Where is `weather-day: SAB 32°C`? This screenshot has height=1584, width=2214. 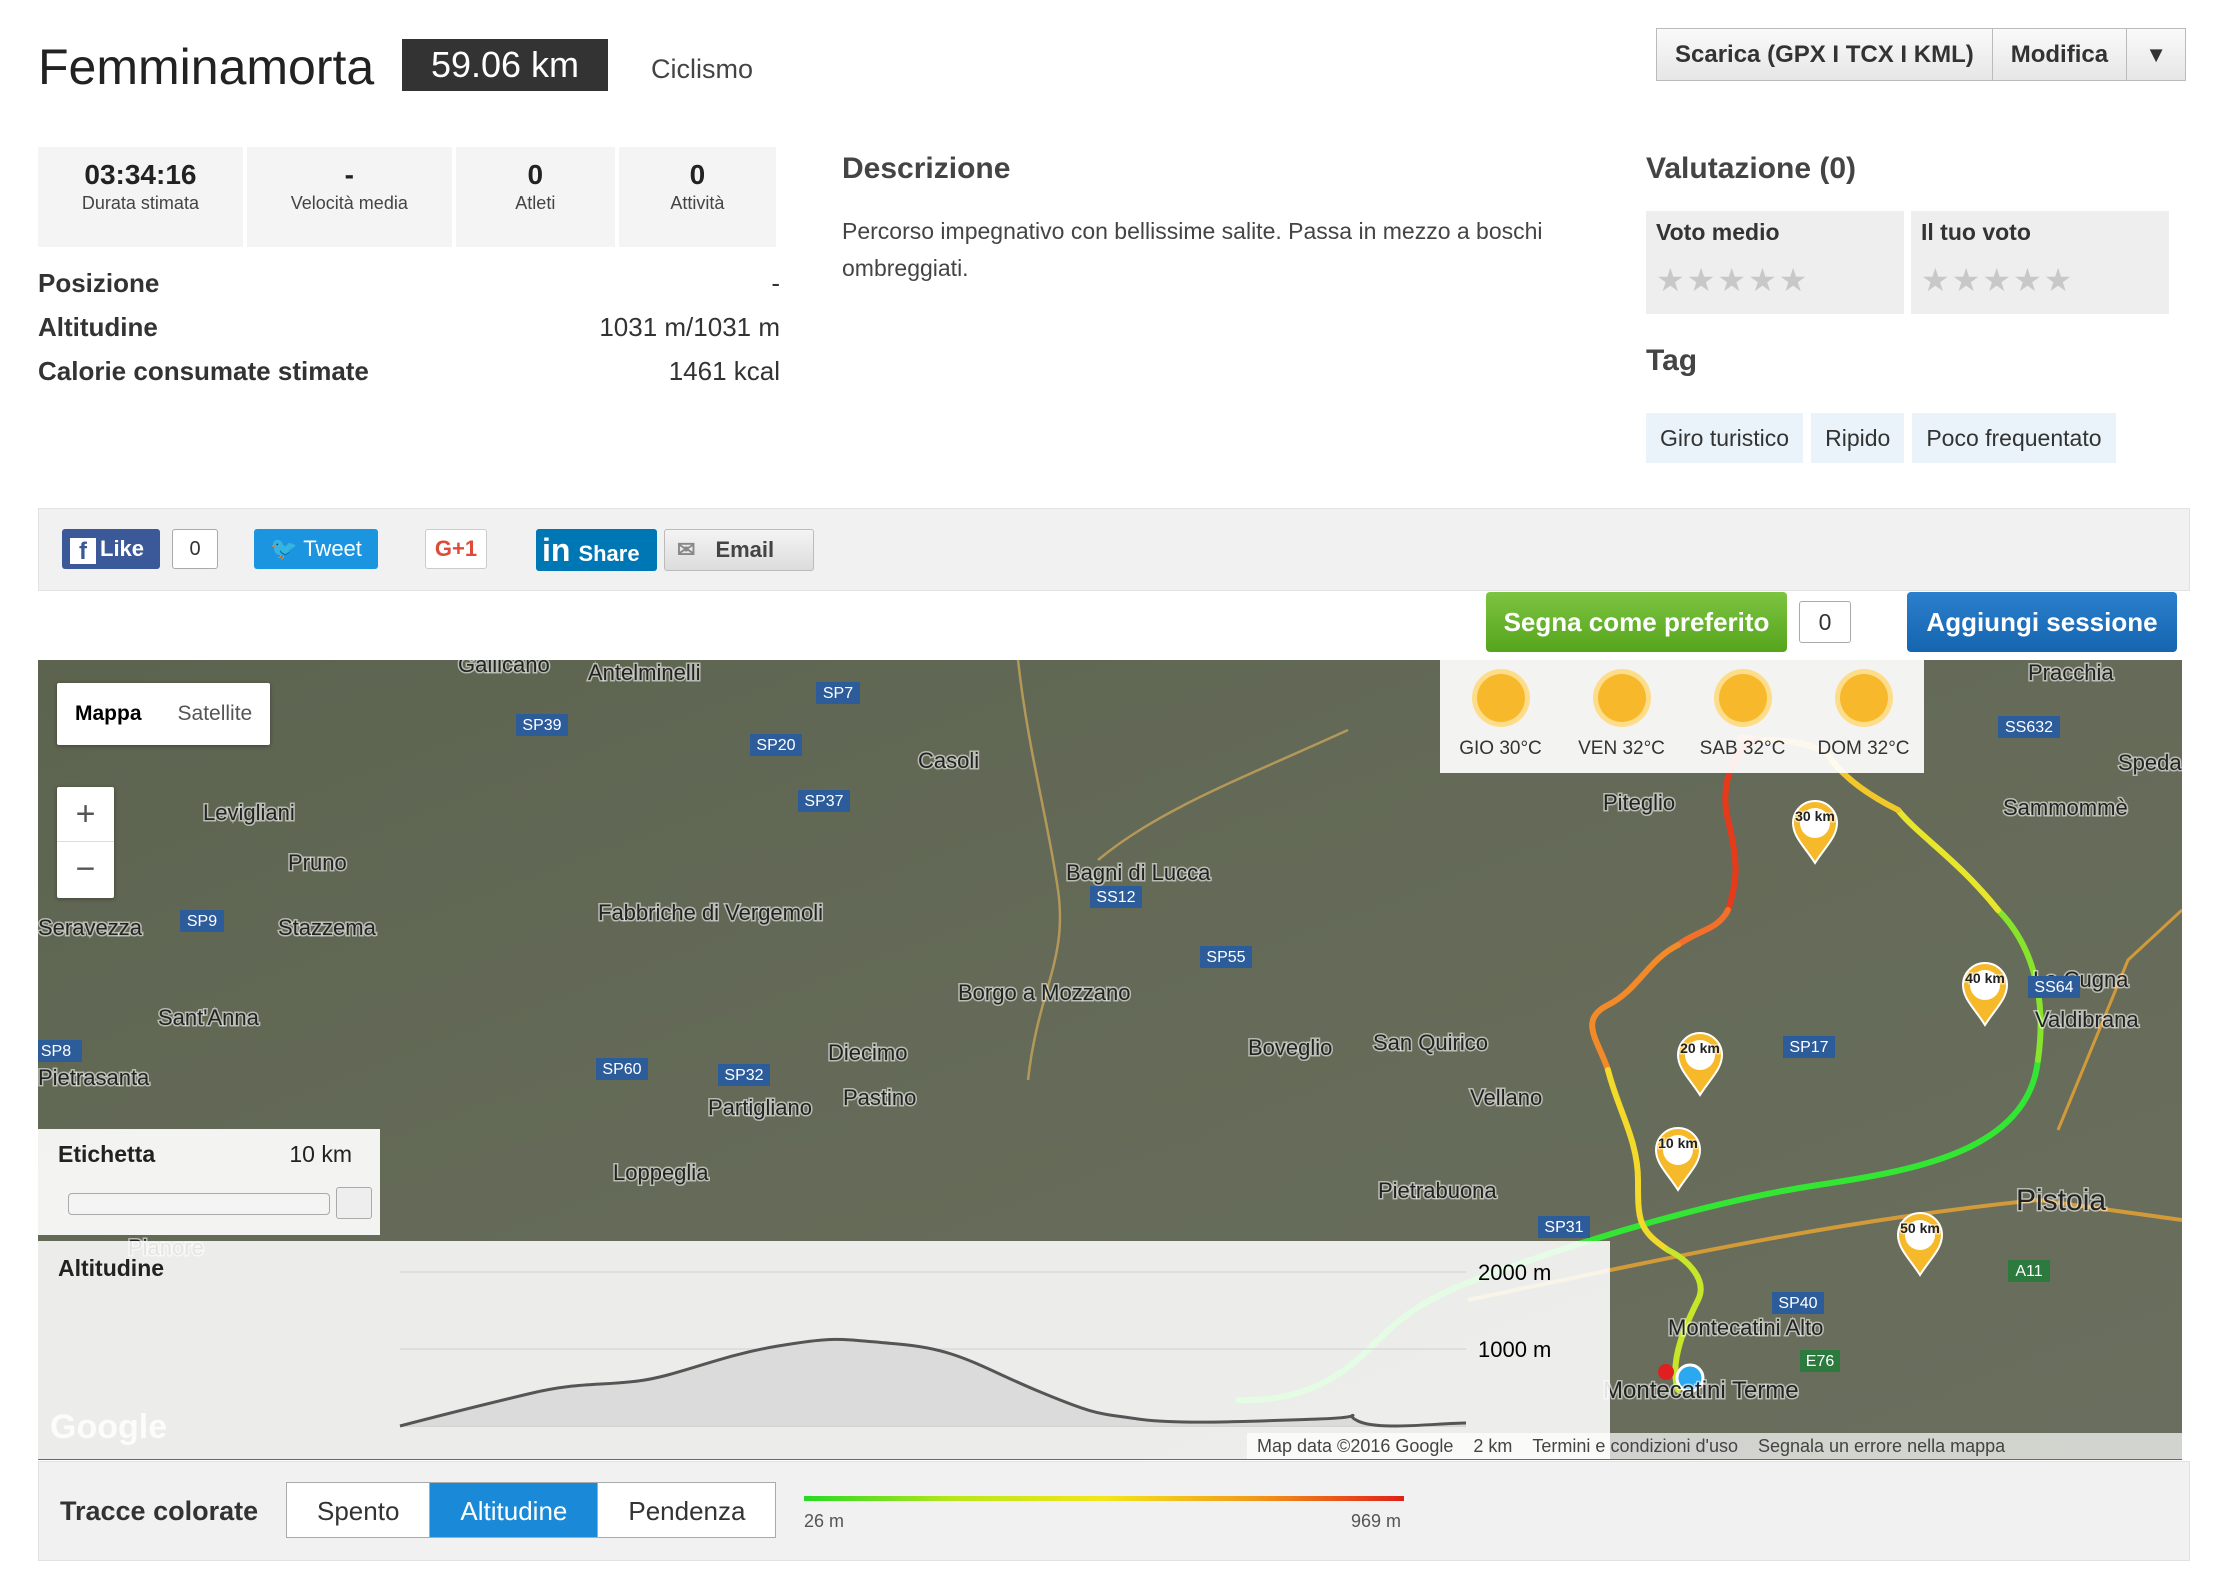
weather-day: SAB 32°C is located at coordinates (1742, 716).